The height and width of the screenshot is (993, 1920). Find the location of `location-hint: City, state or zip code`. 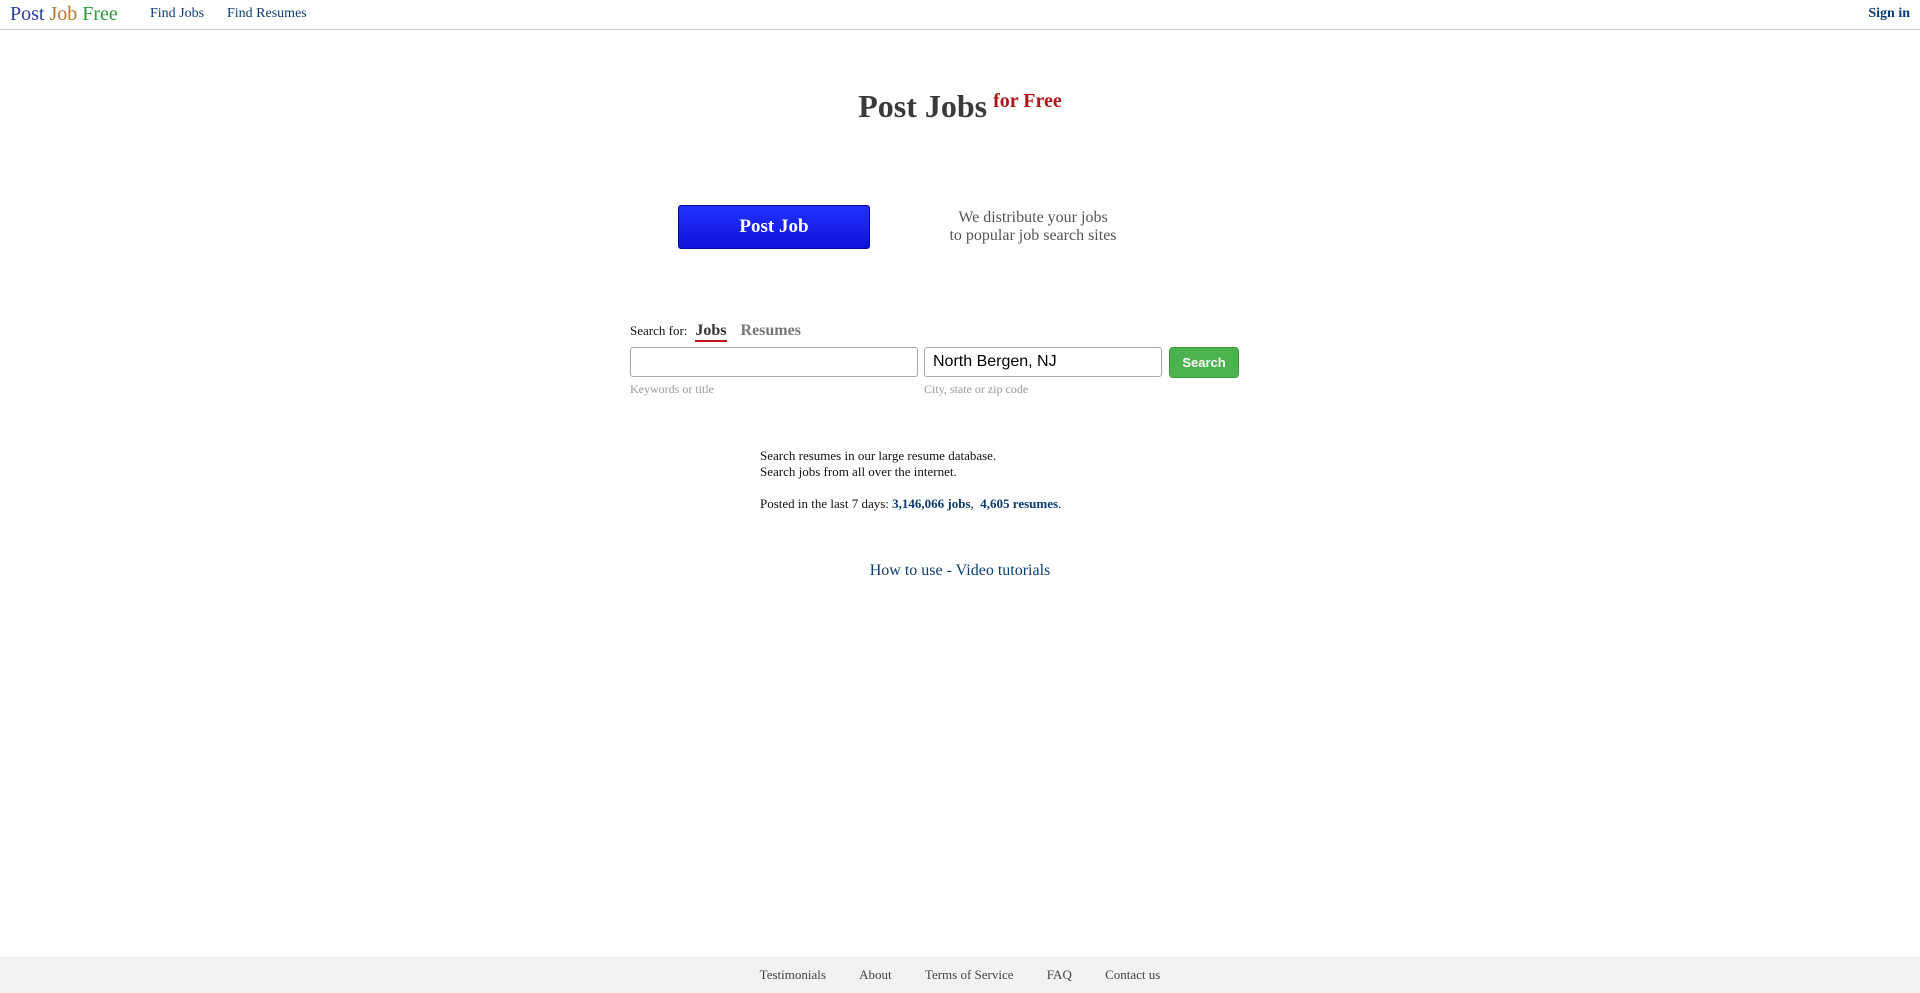

location-hint: City, state or zip code is located at coordinates (976, 389).